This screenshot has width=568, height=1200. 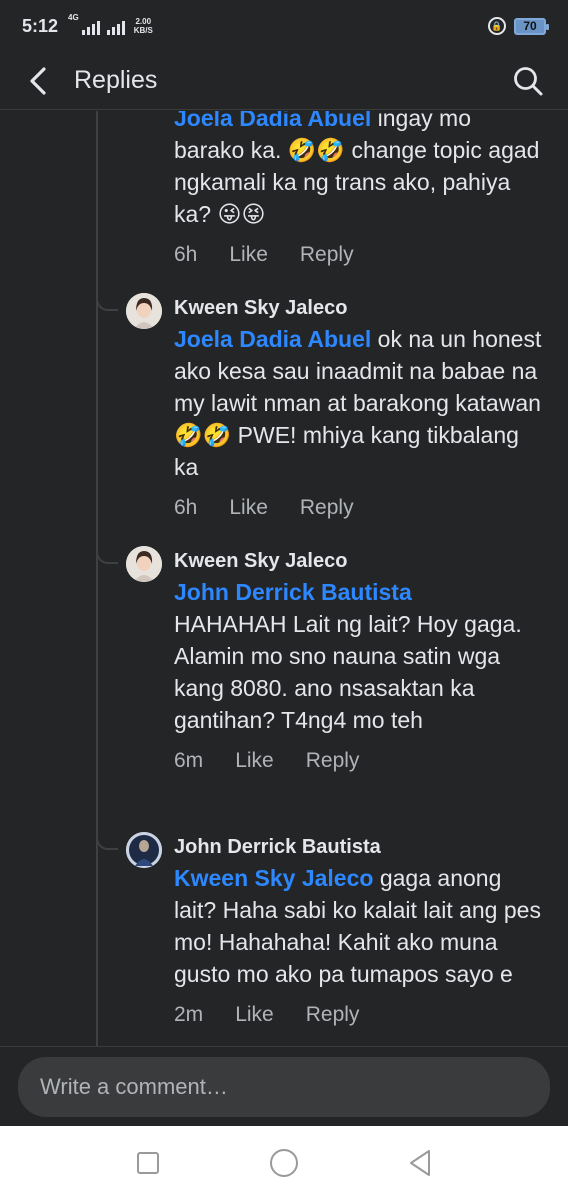 I want to click on back-arrow-icon, so click(x=38, y=80).